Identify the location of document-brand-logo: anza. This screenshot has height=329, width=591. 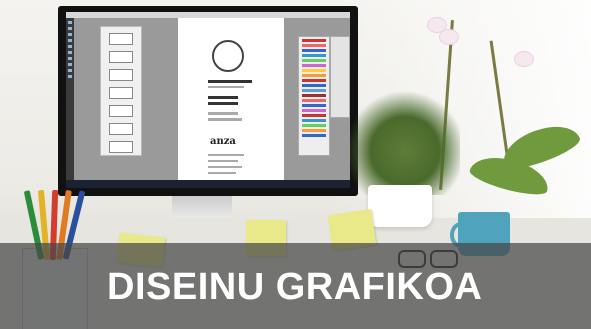
(223, 141).